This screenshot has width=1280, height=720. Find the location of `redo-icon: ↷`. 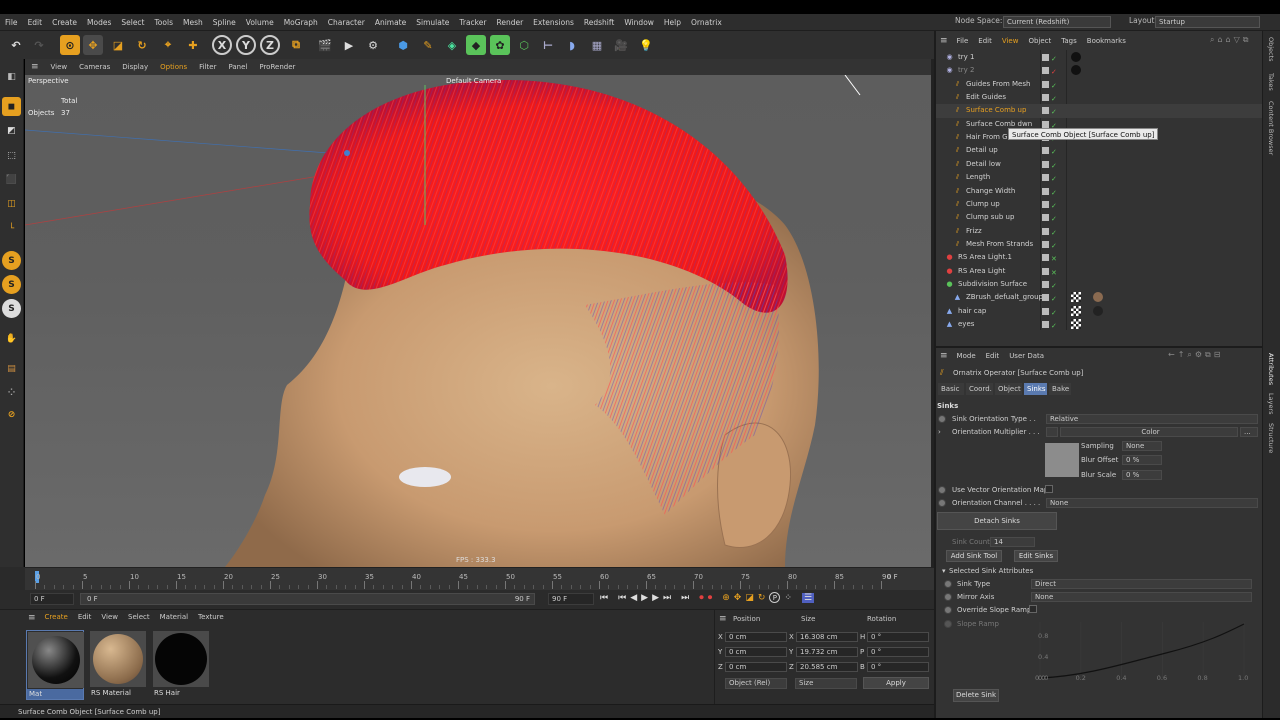

redo-icon: ↷ is located at coordinates (39, 45).